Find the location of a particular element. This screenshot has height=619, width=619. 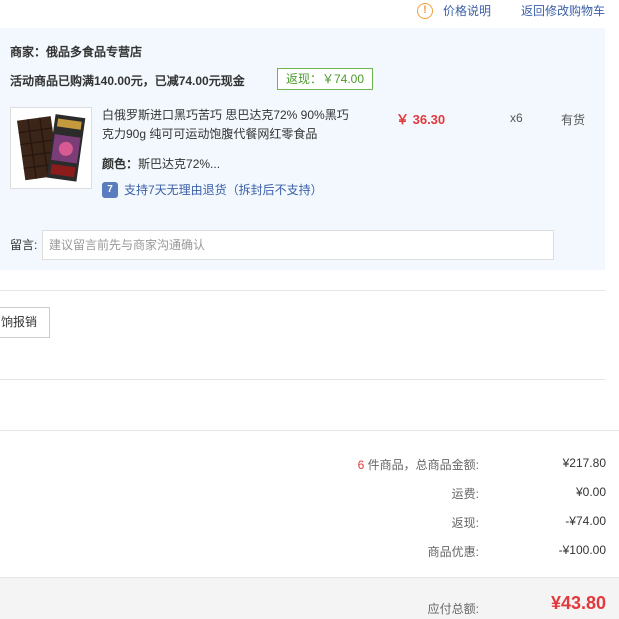

price-help-link: ! 价格说明 is located at coordinates (454, 10).